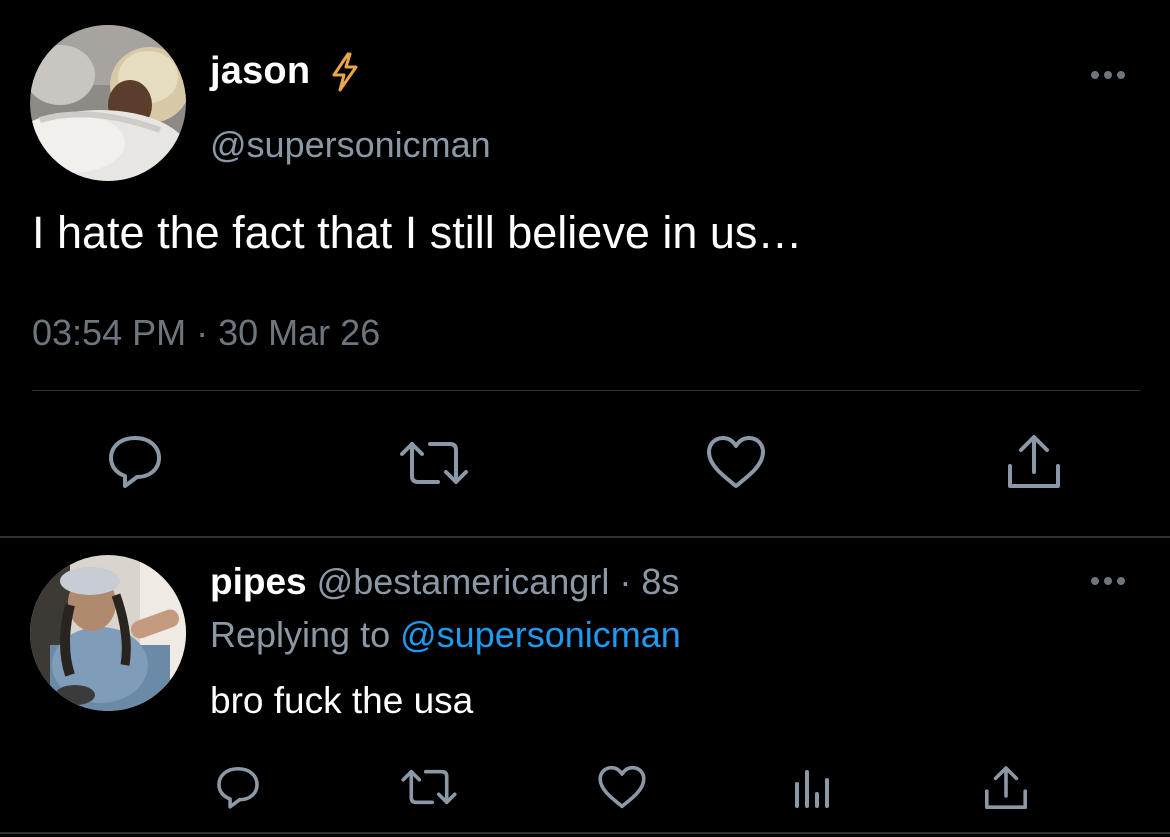  I want to click on reply-age: 8s, so click(660, 581).